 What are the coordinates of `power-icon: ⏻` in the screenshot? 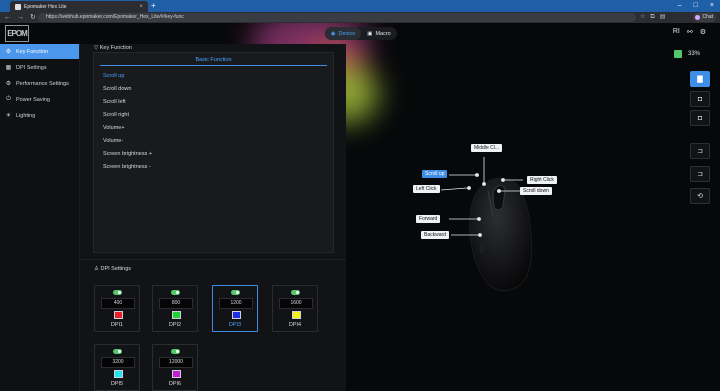 It's located at (8, 99).